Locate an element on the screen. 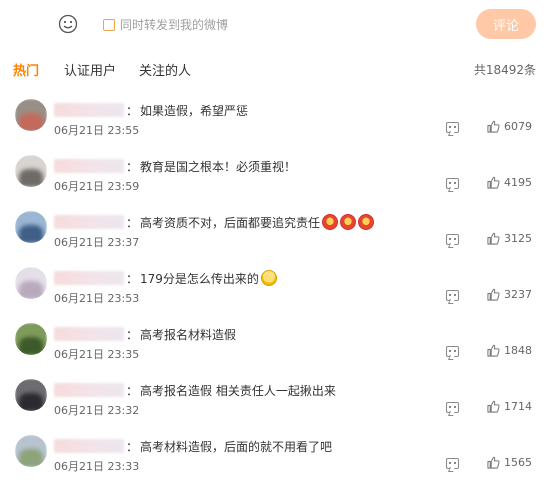 Image resolution: width=554 pixels, height=485 pixels. comment-item: ： 如果造假，希望严惩 06月21日 23:55 6079 is located at coordinates (277, 127).